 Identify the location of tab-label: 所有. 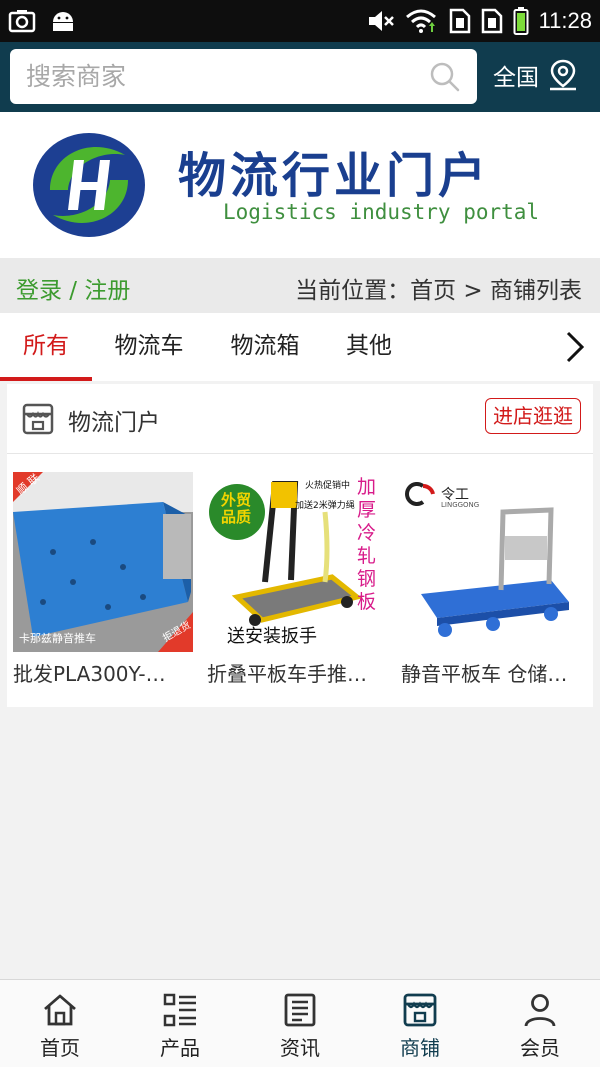
(46, 346).